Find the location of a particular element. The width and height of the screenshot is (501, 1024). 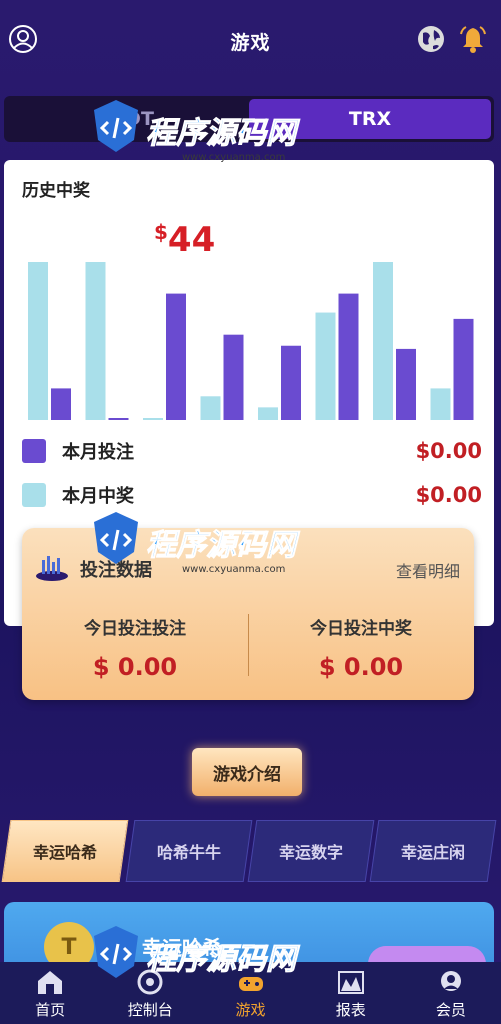

bell-icon is located at coordinates (473, 39).